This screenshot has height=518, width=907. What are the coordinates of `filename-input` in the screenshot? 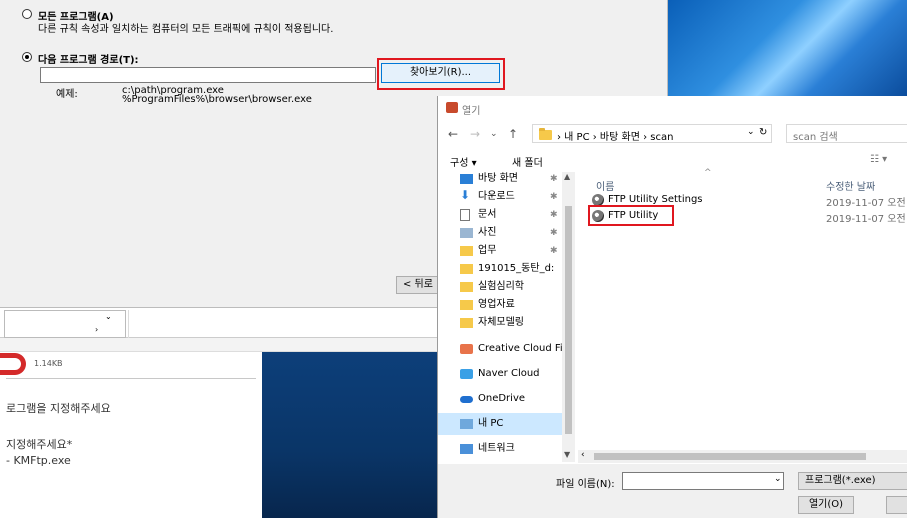 It's located at (703, 481).